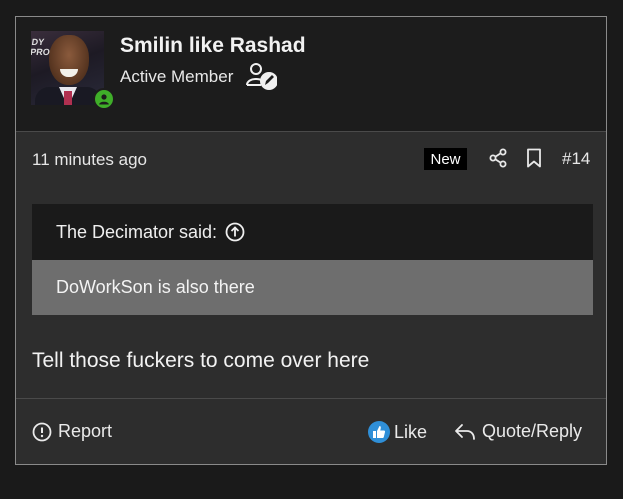  What do you see at coordinates (576, 159) in the screenshot?
I see `post-number: #14` at bounding box center [576, 159].